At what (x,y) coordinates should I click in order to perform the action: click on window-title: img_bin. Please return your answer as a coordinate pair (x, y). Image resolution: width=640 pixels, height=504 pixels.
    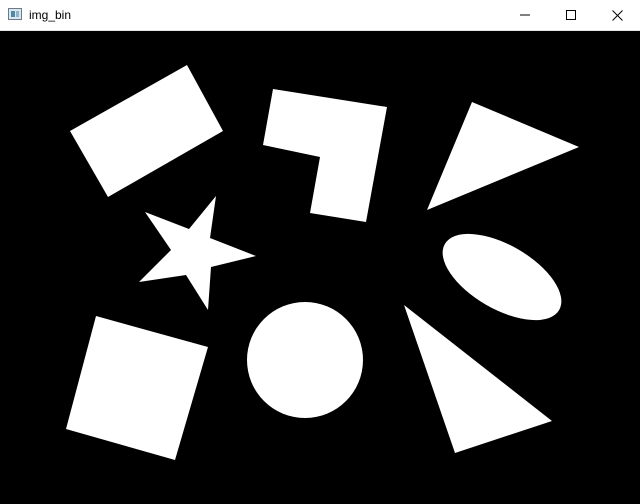
    Looking at the image, I should click on (50, 15).